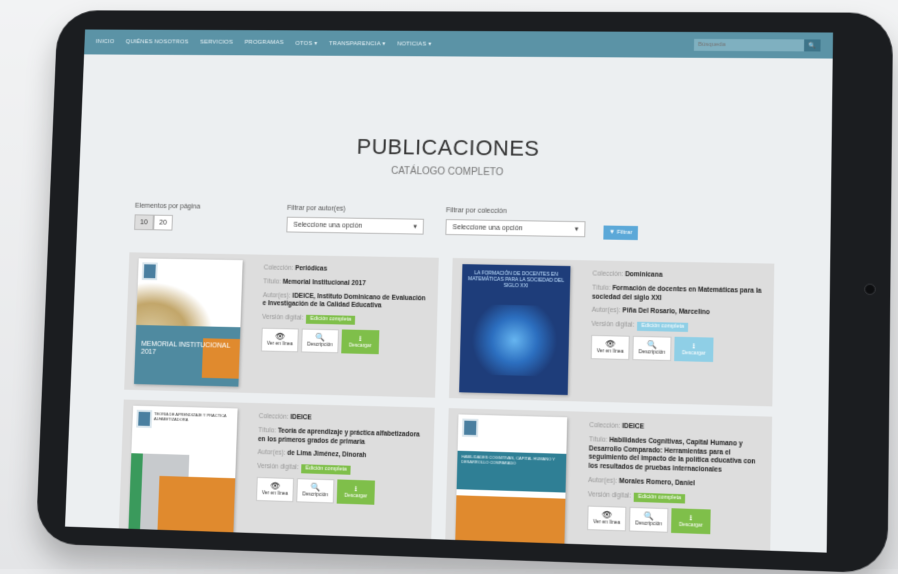 This screenshot has height=574, width=898. I want to click on author-select: Seleccione una opción ▾, so click(355, 225).